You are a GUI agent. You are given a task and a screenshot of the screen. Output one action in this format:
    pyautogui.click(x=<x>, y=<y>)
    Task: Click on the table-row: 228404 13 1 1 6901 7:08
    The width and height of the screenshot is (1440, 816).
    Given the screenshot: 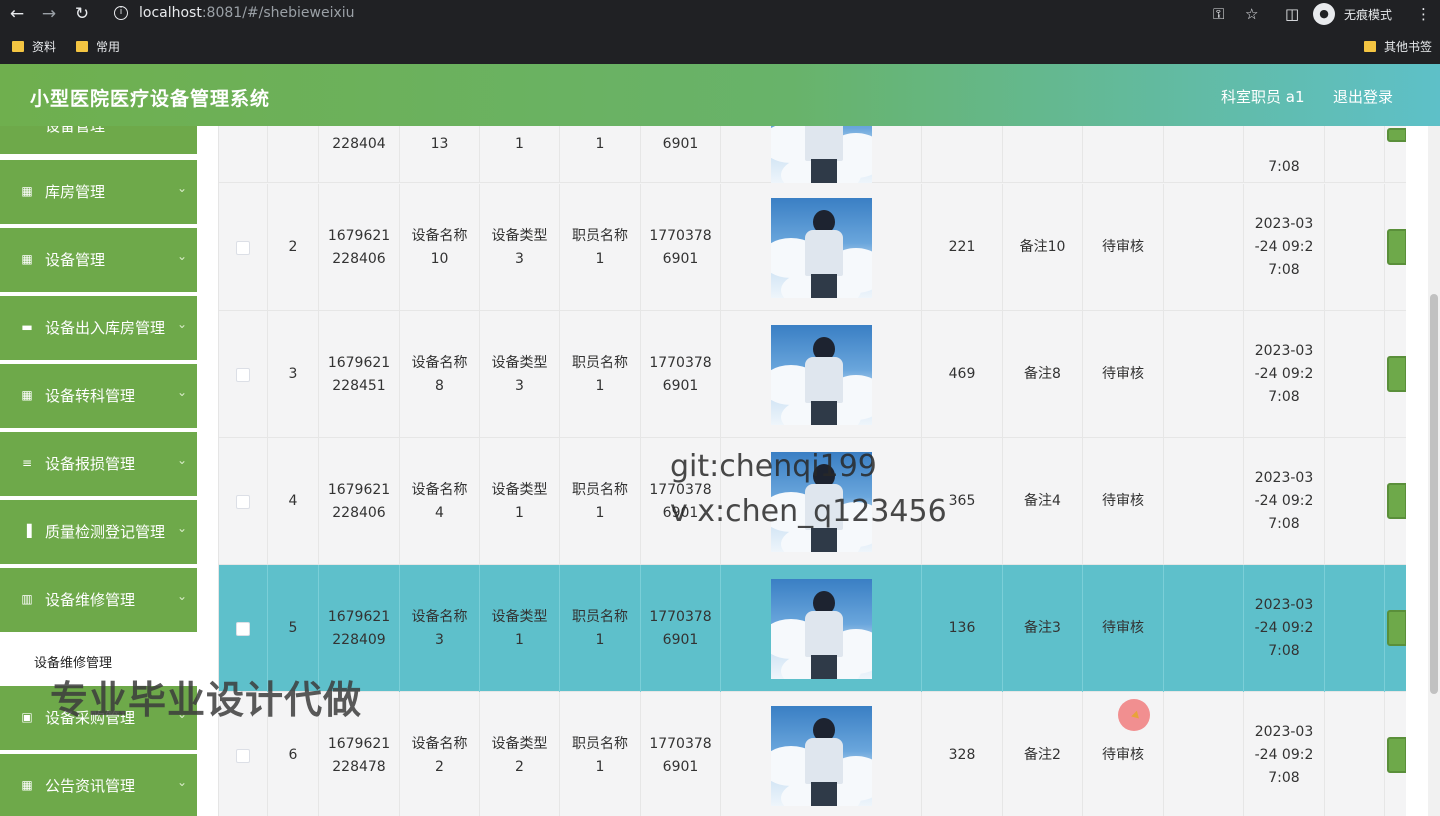 What is the action you would take?
    pyautogui.click(x=812, y=154)
    